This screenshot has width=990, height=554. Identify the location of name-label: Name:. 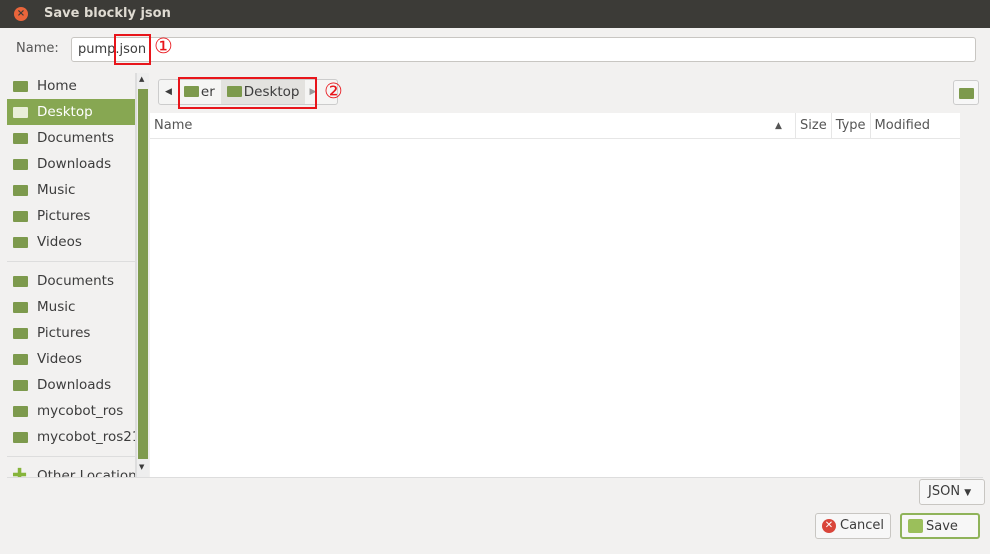
(37, 48).